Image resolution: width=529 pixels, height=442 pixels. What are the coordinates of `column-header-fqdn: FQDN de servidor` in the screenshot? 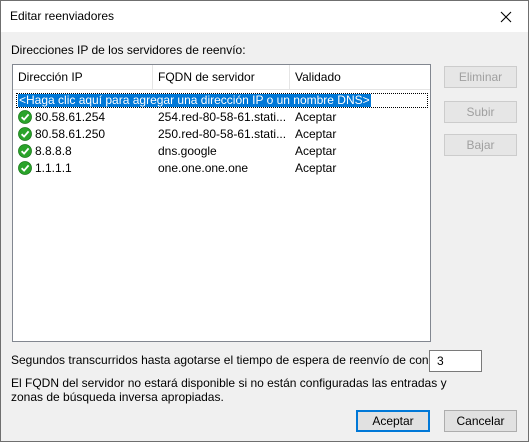 It's located at (221, 77).